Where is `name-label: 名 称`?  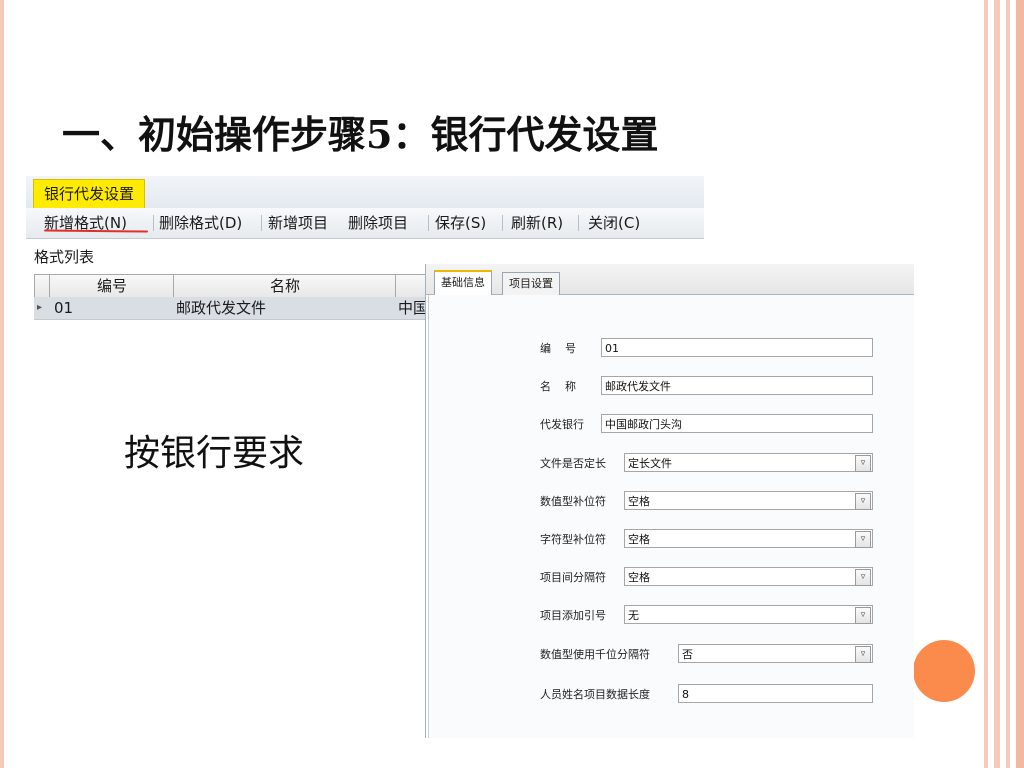 name-label: 名 称 is located at coordinates (558, 386).